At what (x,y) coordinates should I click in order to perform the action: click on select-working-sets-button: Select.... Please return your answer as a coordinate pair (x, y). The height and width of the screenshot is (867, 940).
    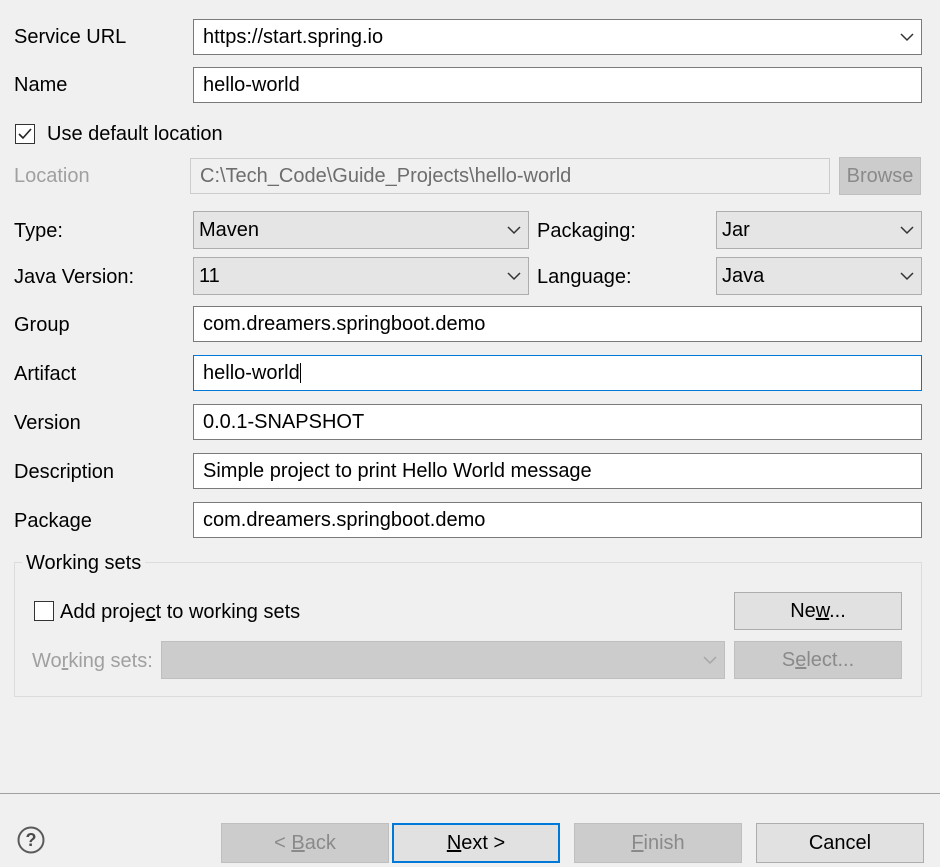
    Looking at the image, I should click on (818, 660).